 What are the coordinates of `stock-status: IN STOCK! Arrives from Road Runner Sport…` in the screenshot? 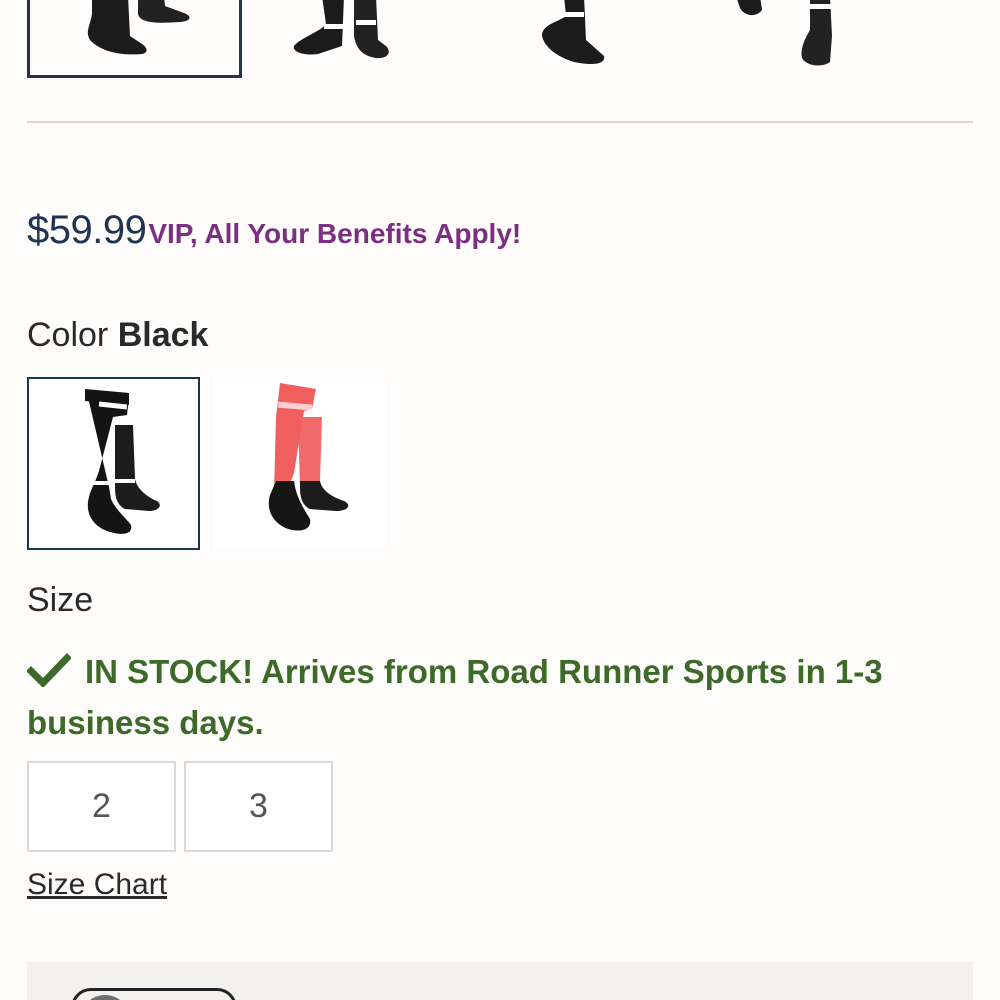 It's located at (502, 697).